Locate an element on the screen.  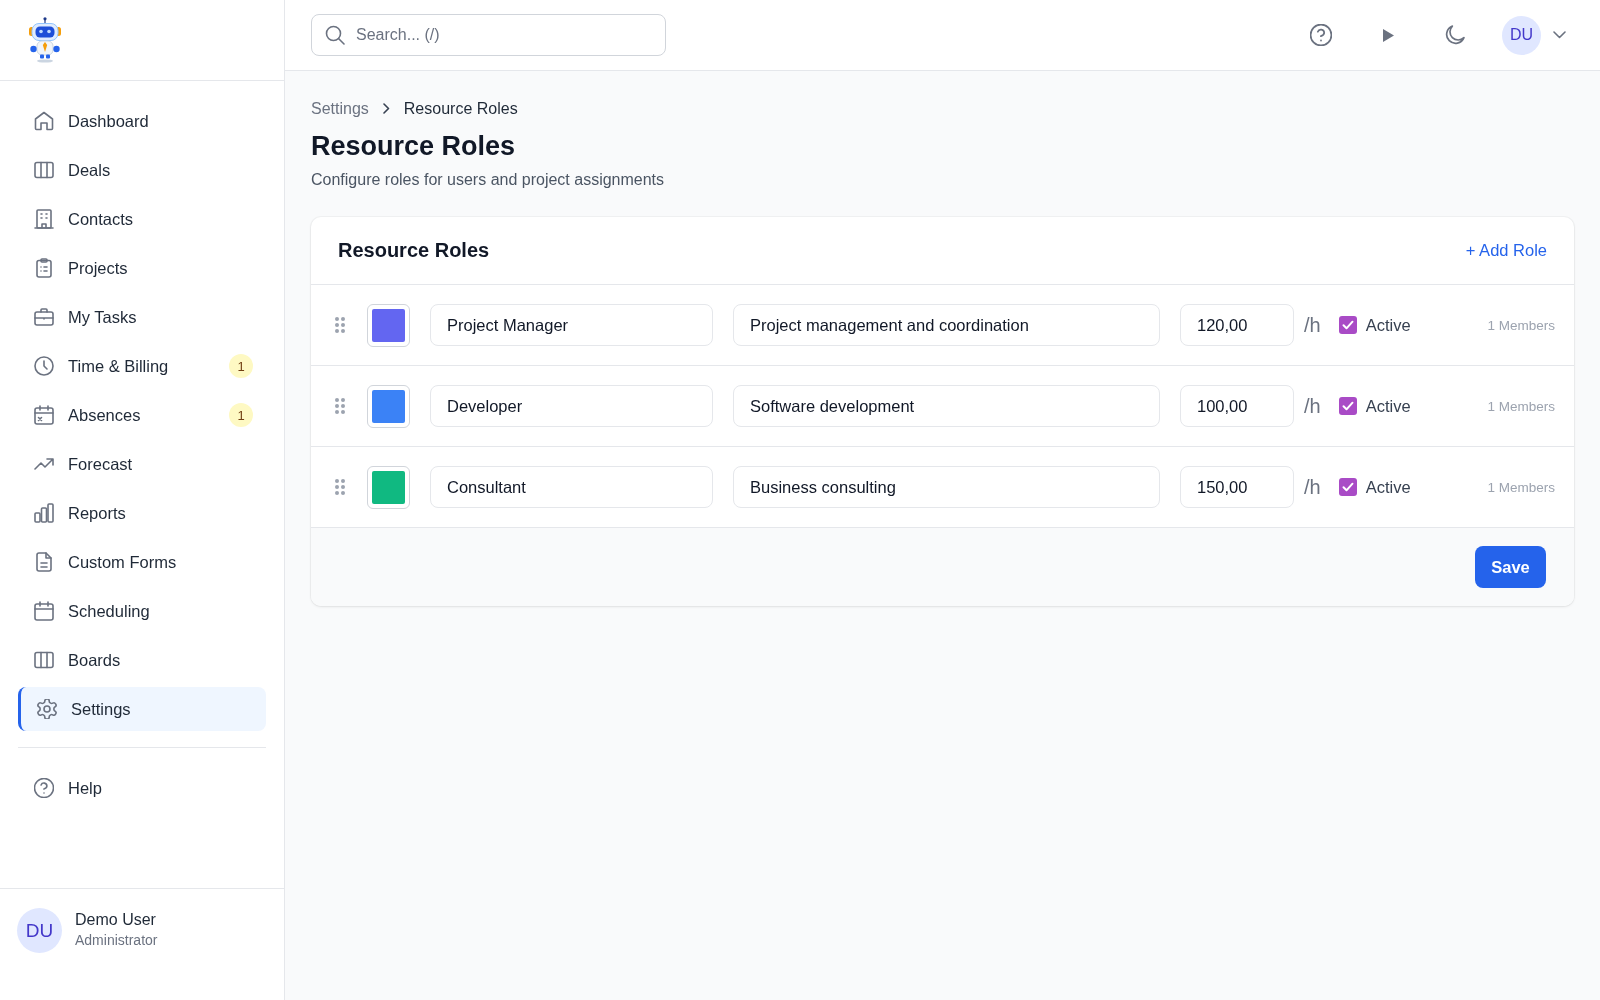
nav-item: Dashboard is located at coordinates (142, 121).